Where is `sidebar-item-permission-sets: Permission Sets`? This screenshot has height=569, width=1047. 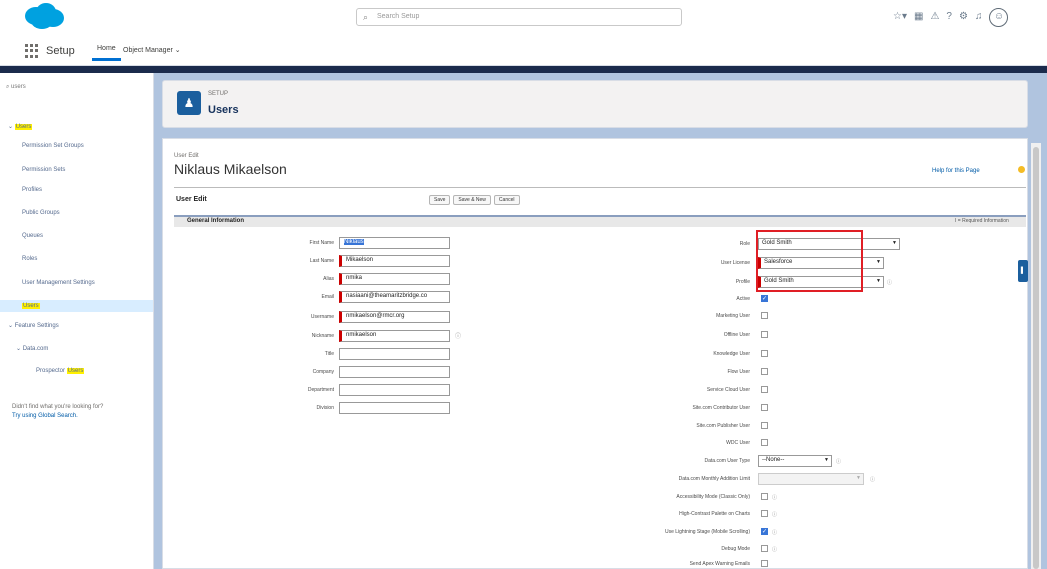
sidebar-item-permission-sets: Permission Sets is located at coordinates (43, 170).